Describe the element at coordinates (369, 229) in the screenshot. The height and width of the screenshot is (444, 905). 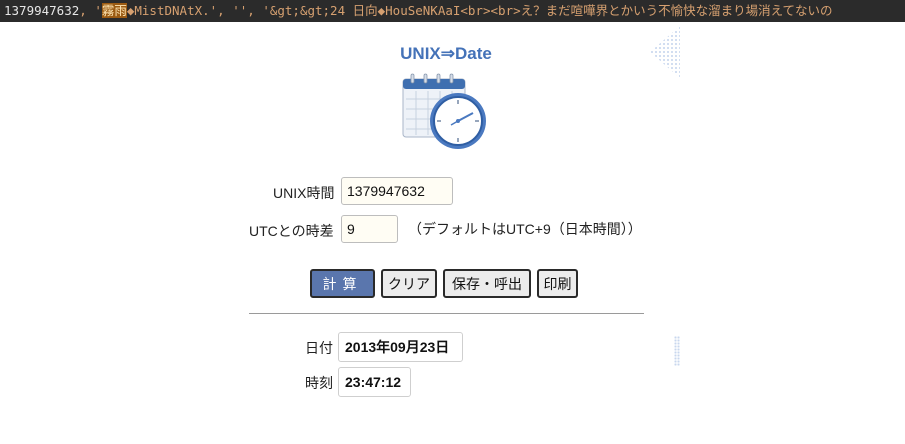
I see `utc-offset-input` at that location.